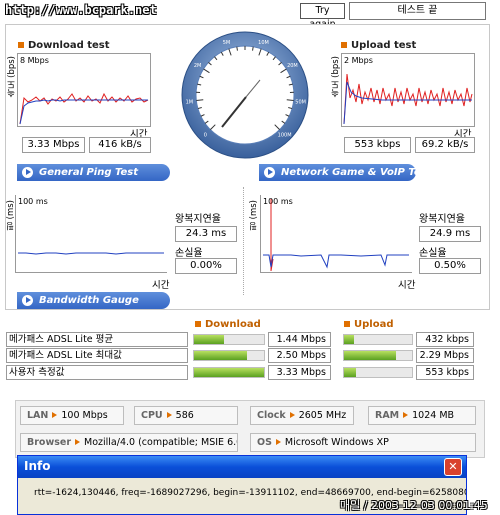 This screenshot has height=515, width=500. What do you see at coordinates (368, 324) in the screenshot?
I see `gauge-upload-title: Upload` at bounding box center [368, 324].